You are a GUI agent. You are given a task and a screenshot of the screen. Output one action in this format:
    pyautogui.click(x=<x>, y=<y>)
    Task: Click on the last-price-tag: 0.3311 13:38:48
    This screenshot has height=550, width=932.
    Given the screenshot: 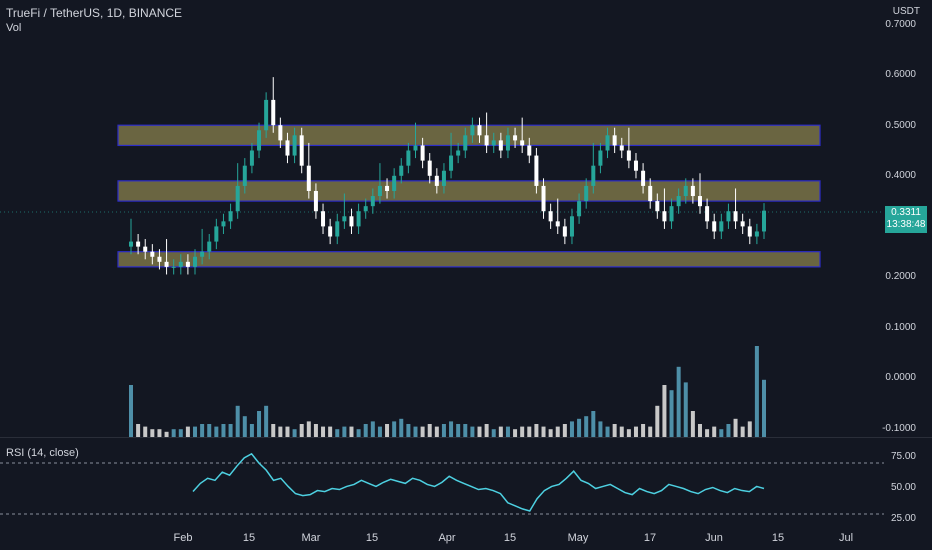 What is the action you would take?
    pyautogui.click(x=906, y=219)
    